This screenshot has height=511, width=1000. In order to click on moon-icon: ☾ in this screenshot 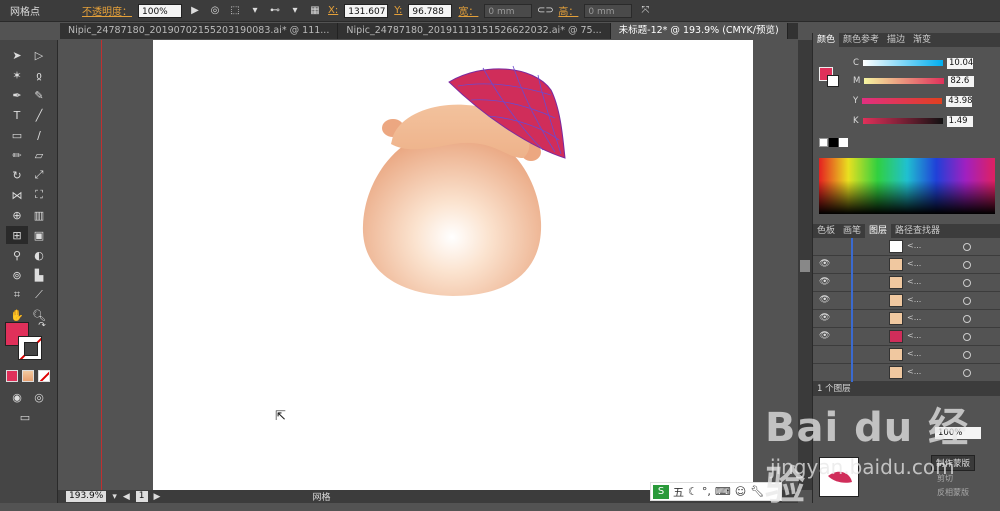, I will do `click(693, 491)`.